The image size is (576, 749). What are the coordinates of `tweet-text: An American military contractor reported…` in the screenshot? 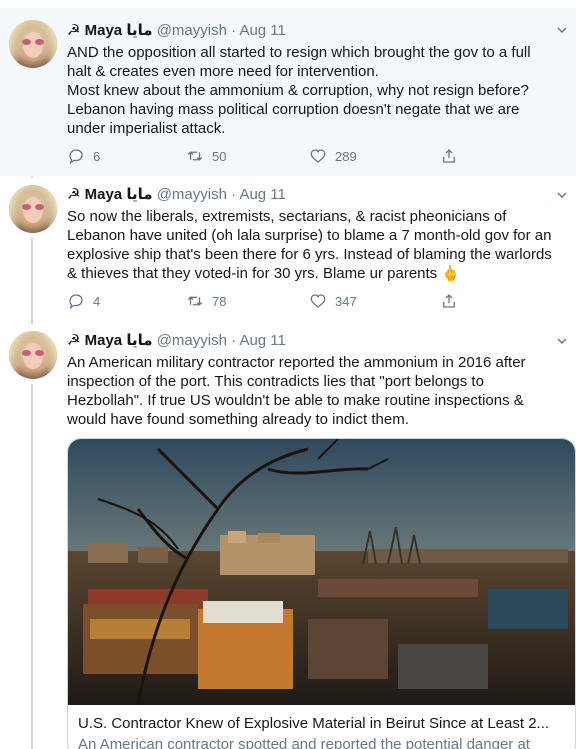 It's located at (317, 391).